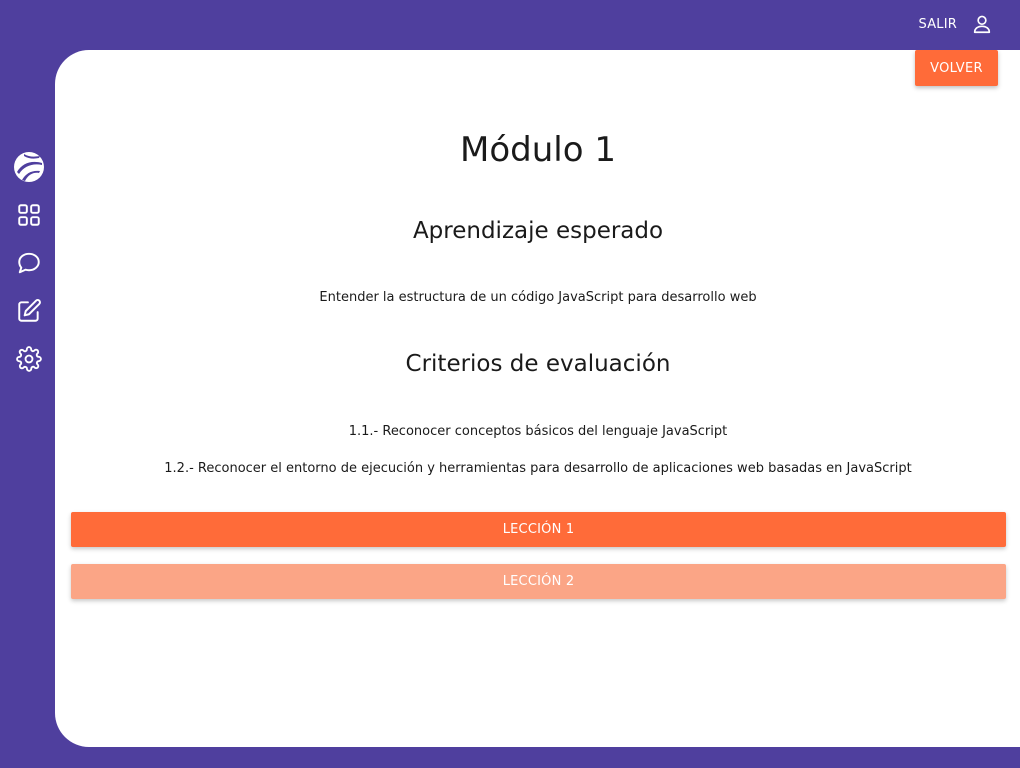 This screenshot has width=1020, height=768. I want to click on chat-bubble-icon, so click(29, 263).